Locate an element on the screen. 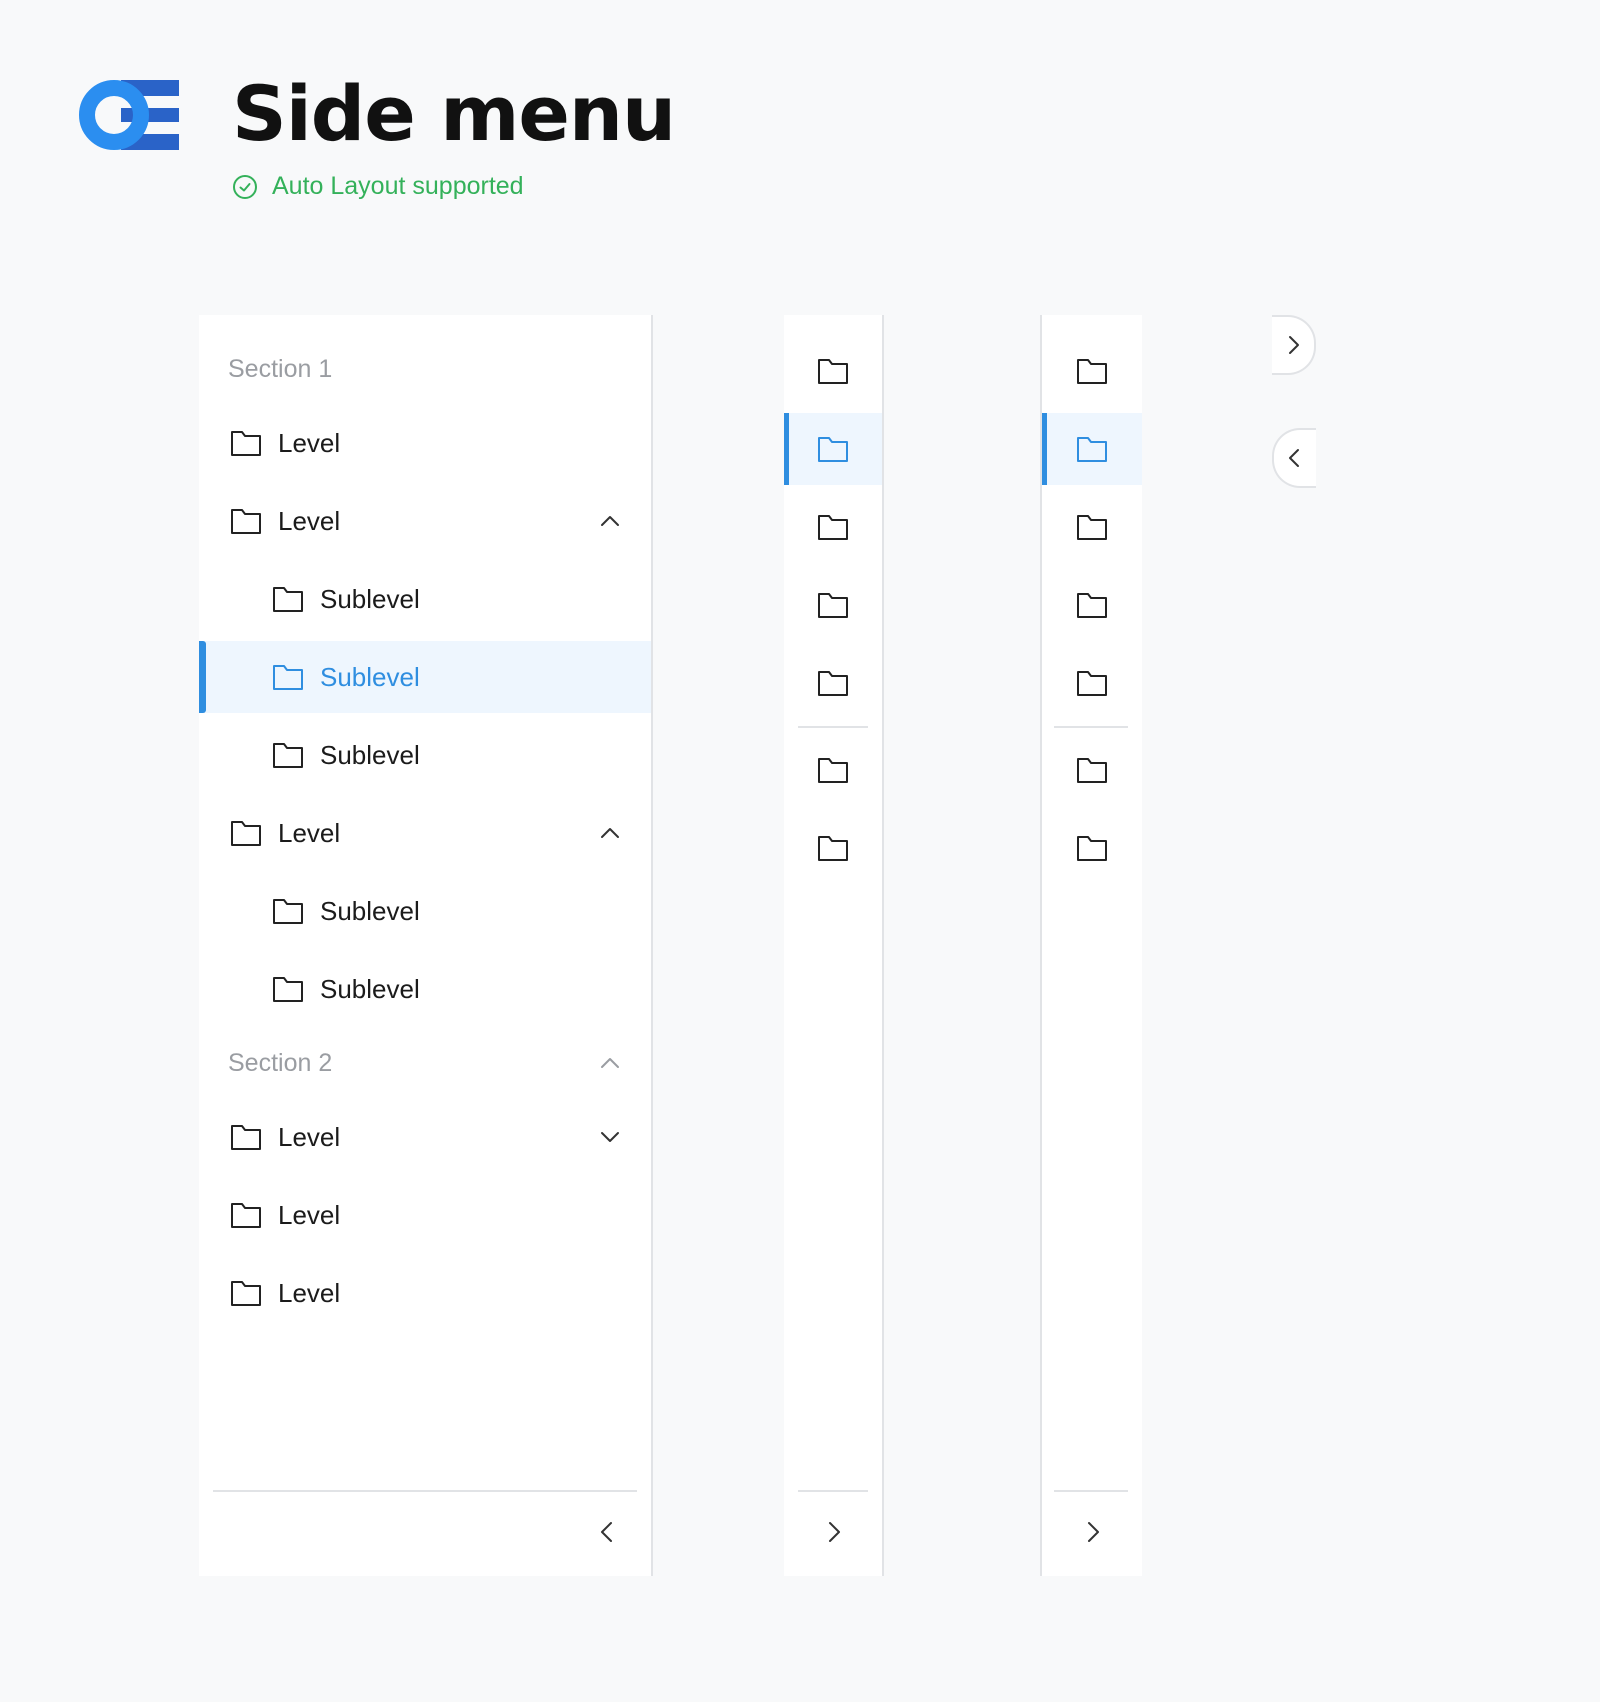 The height and width of the screenshot is (1702, 1600). expand-menu-button is located at coordinates (1294, 345).